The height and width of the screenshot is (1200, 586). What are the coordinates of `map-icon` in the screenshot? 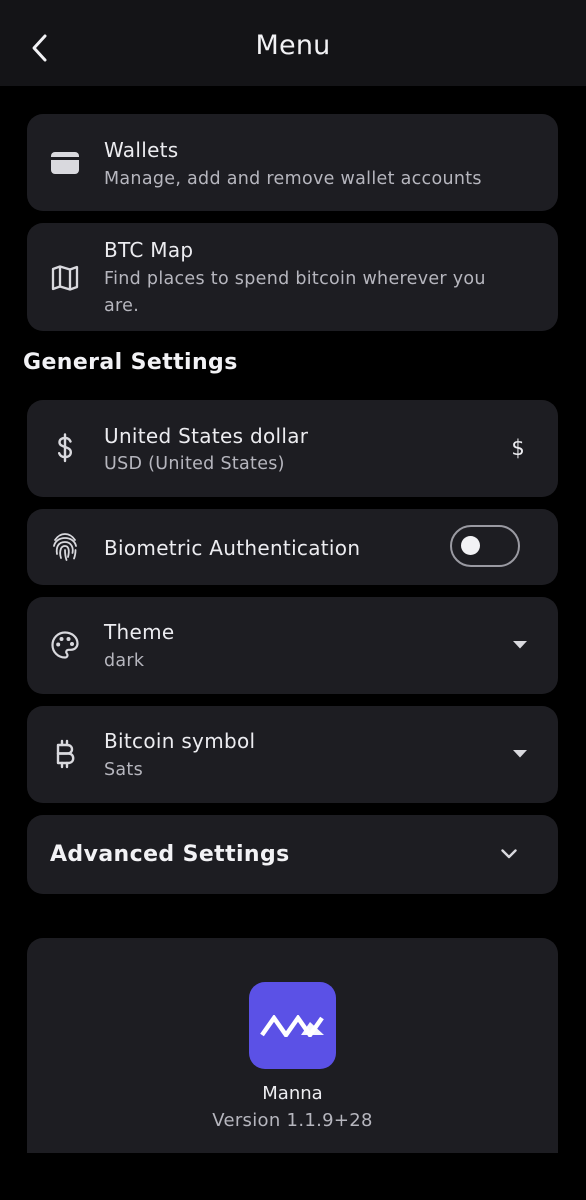 It's located at (65, 278).